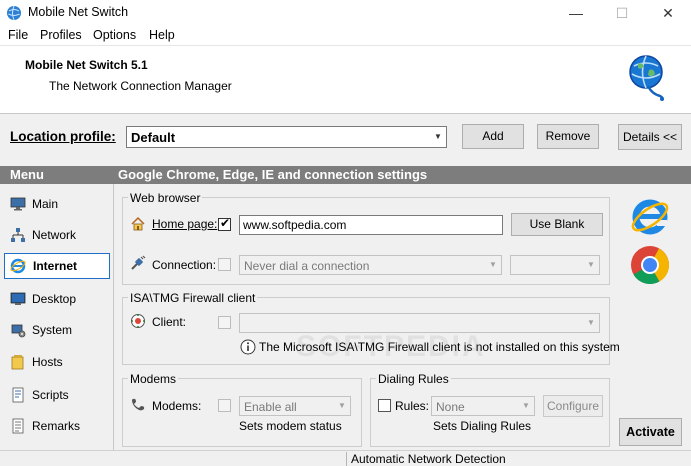 Image resolution: width=691 pixels, height=466 pixels. What do you see at coordinates (270, 407) in the screenshot?
I see `modems-select-value: Enable all` at bounding box center [270, 407].